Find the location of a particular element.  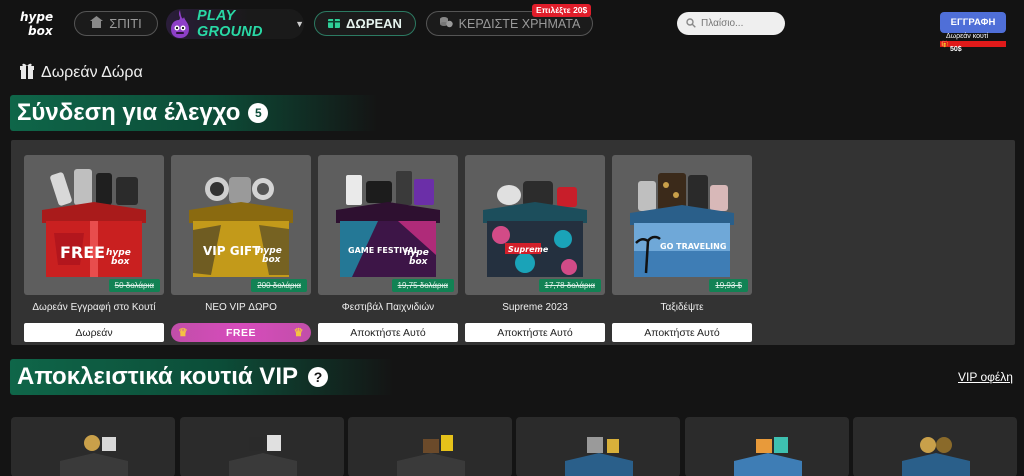

box-image: GAME FESTIVAL hype box 19,75 δολάρια is located at coordinates (388, 225).